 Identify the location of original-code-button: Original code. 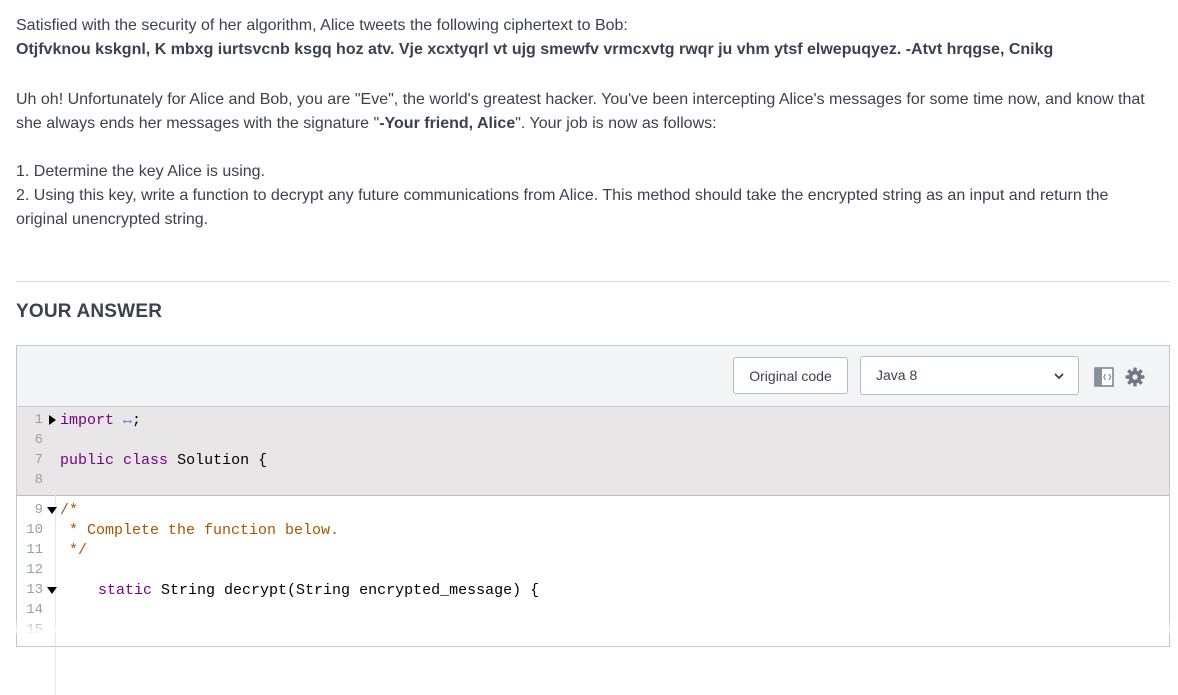
(790, 375).